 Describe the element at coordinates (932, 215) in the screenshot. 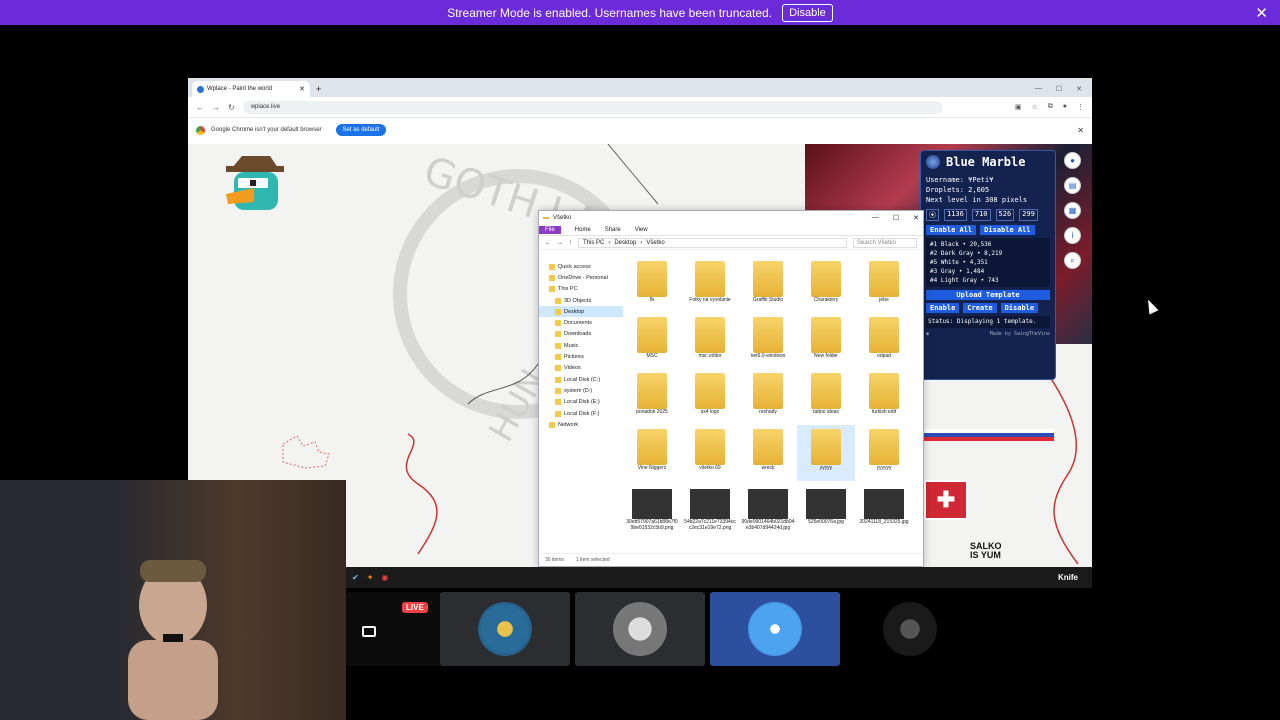

I see `pin-icon: ⦿` at that location.